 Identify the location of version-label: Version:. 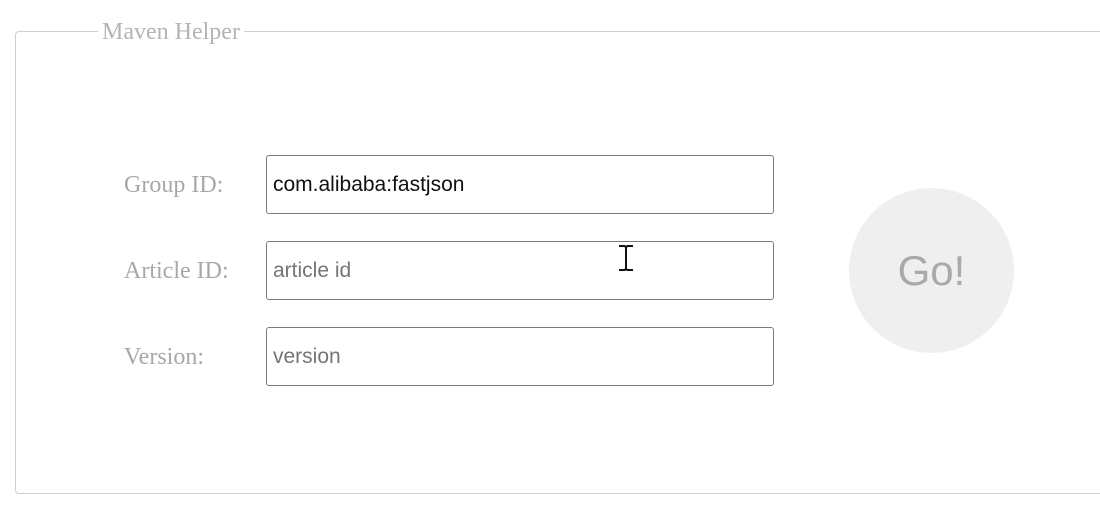
(164, 357).